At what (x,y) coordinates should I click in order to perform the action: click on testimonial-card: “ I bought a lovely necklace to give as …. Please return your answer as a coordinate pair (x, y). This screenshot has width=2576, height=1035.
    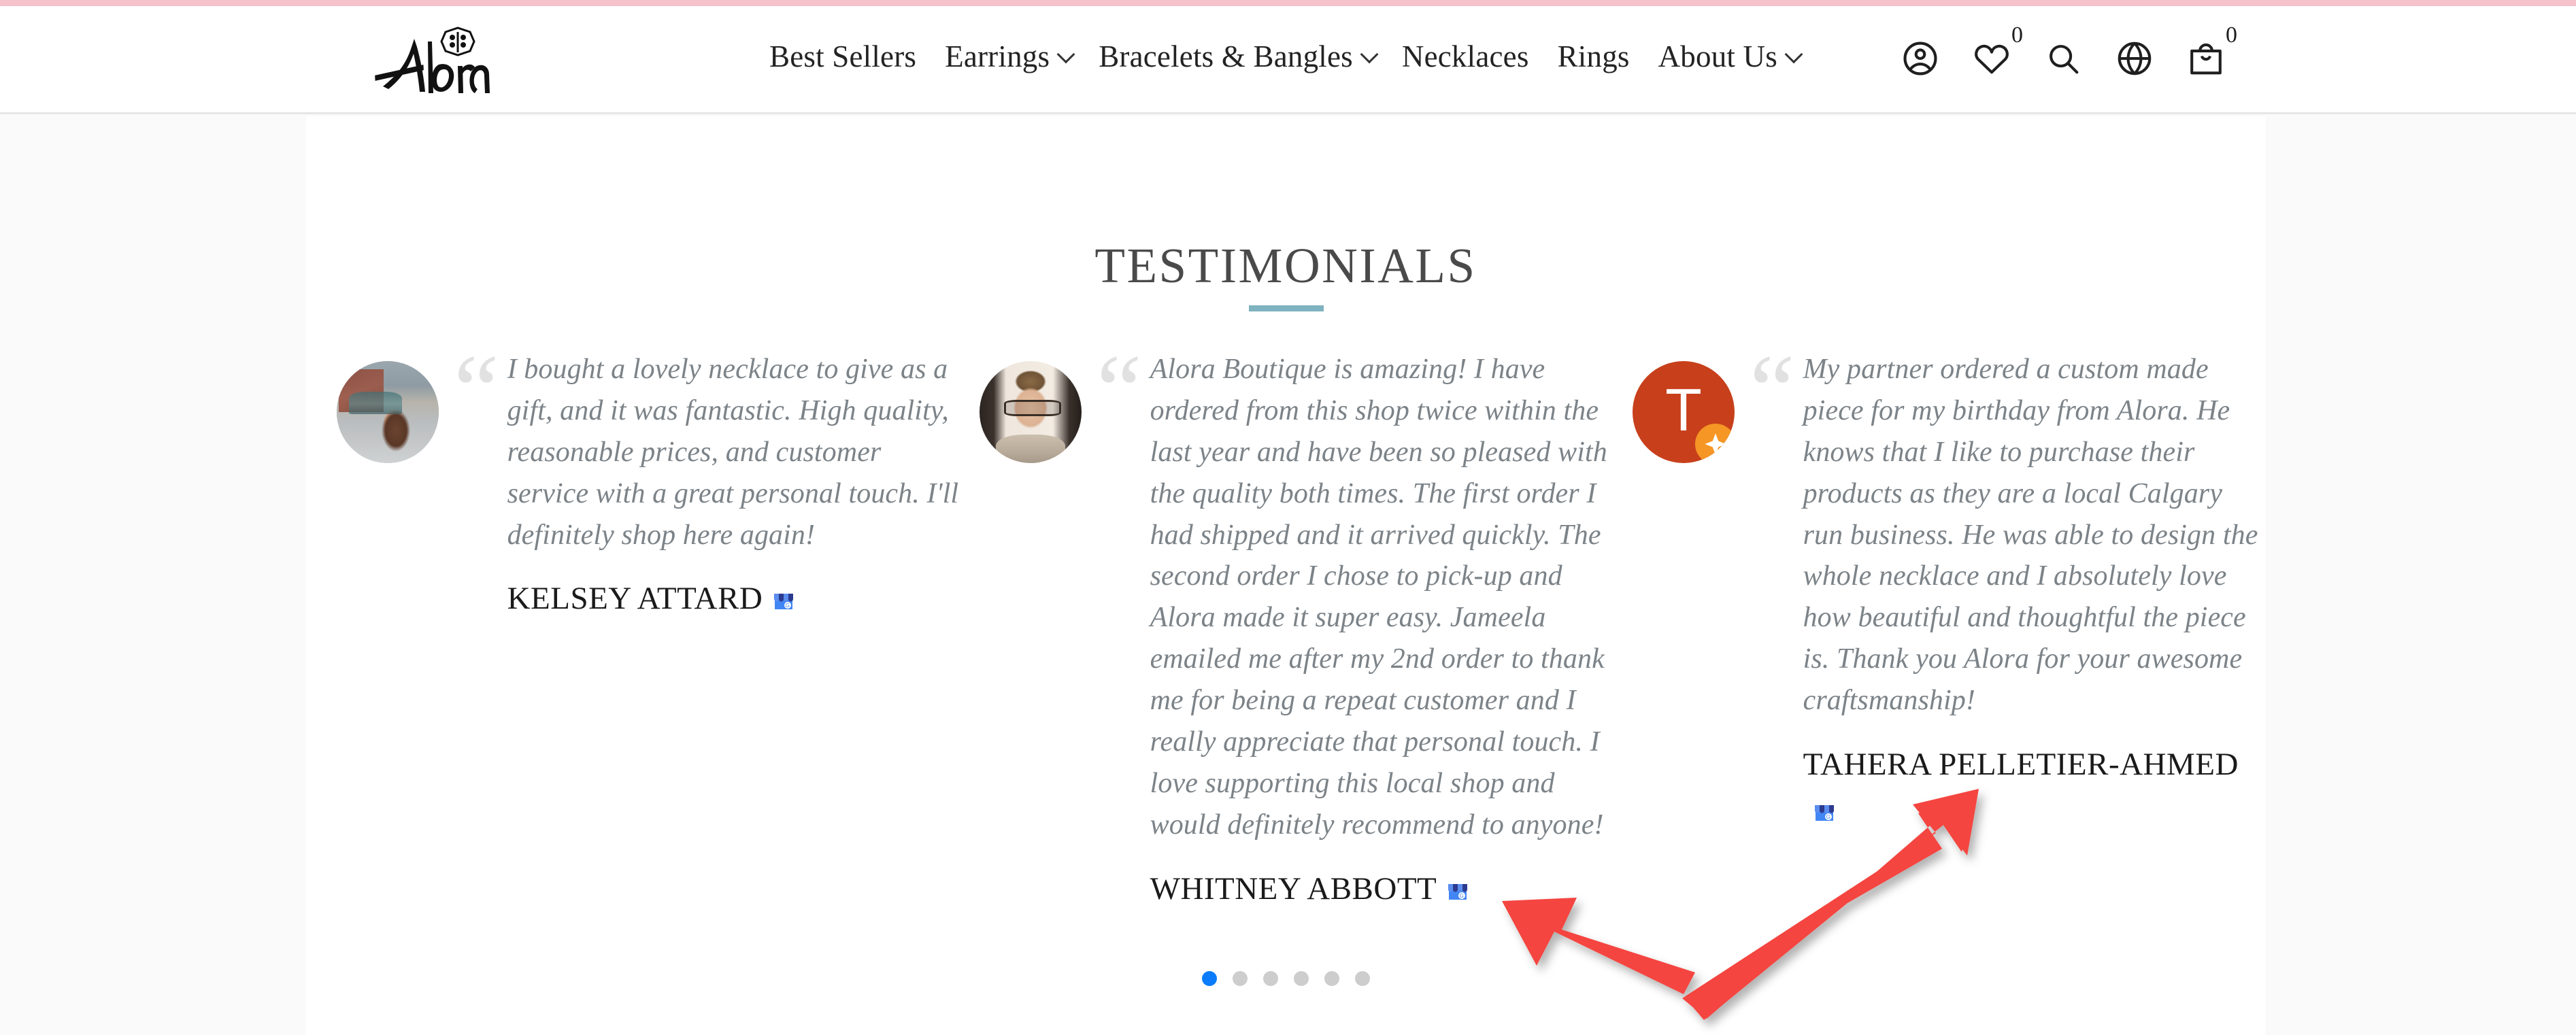
    Looking at the image, I should click on (632, 480).